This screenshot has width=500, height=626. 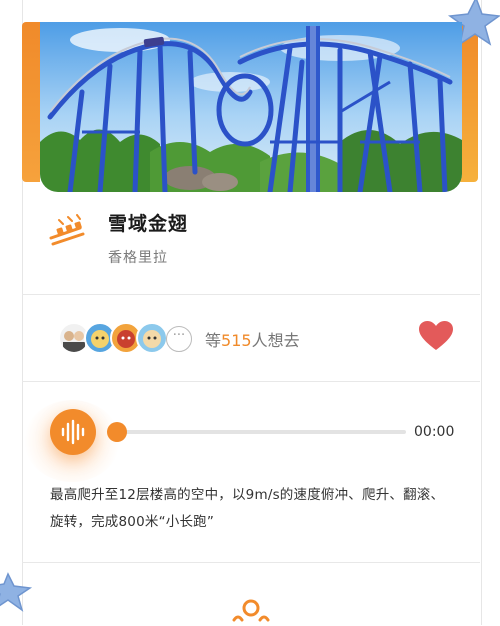 What do you see at coordinates (117, 432) in the screenshot?
I see `audio-progress-handle` at bounding box center [117, 432].